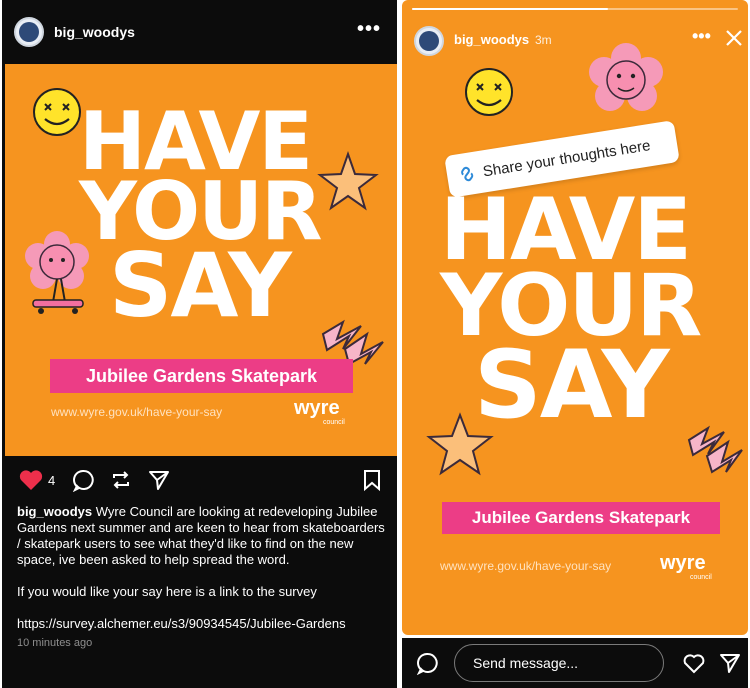 The image size is (750, 688). I want to click on headline-say: SAY, so click(200, 285).